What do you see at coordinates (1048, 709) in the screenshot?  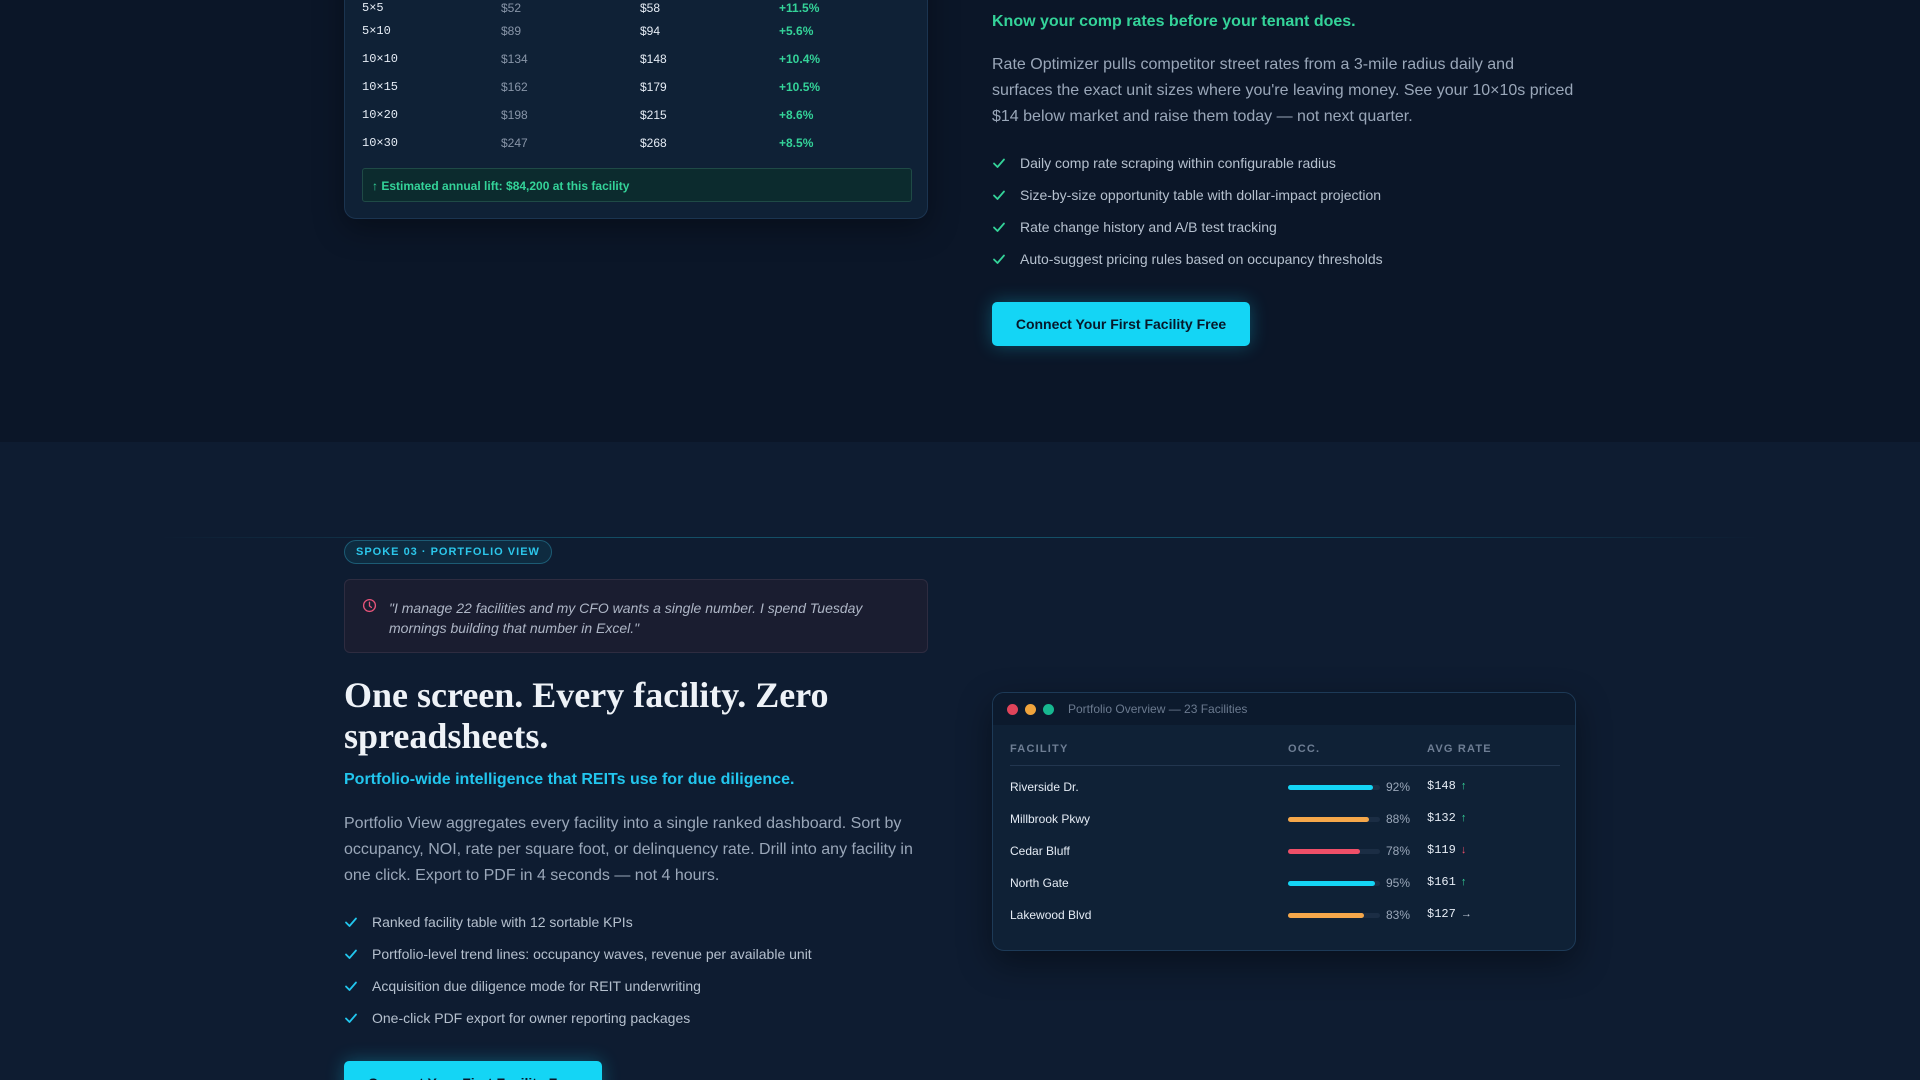 I see `maximize-dot-icon` at bounding box center [1048, 709].